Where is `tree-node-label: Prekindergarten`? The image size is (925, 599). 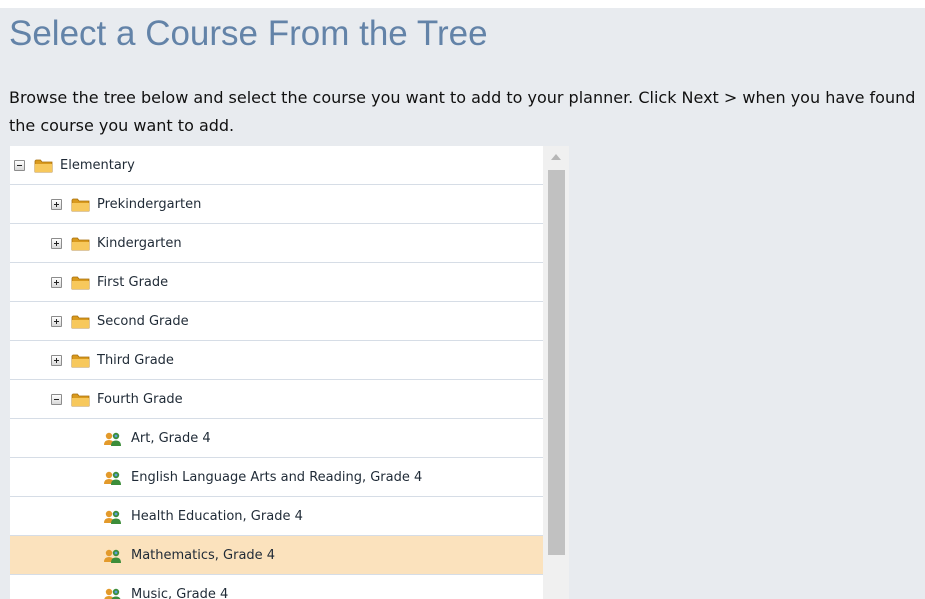
tree-node-label: Prekindergarten is located at coordinates (149, 204).